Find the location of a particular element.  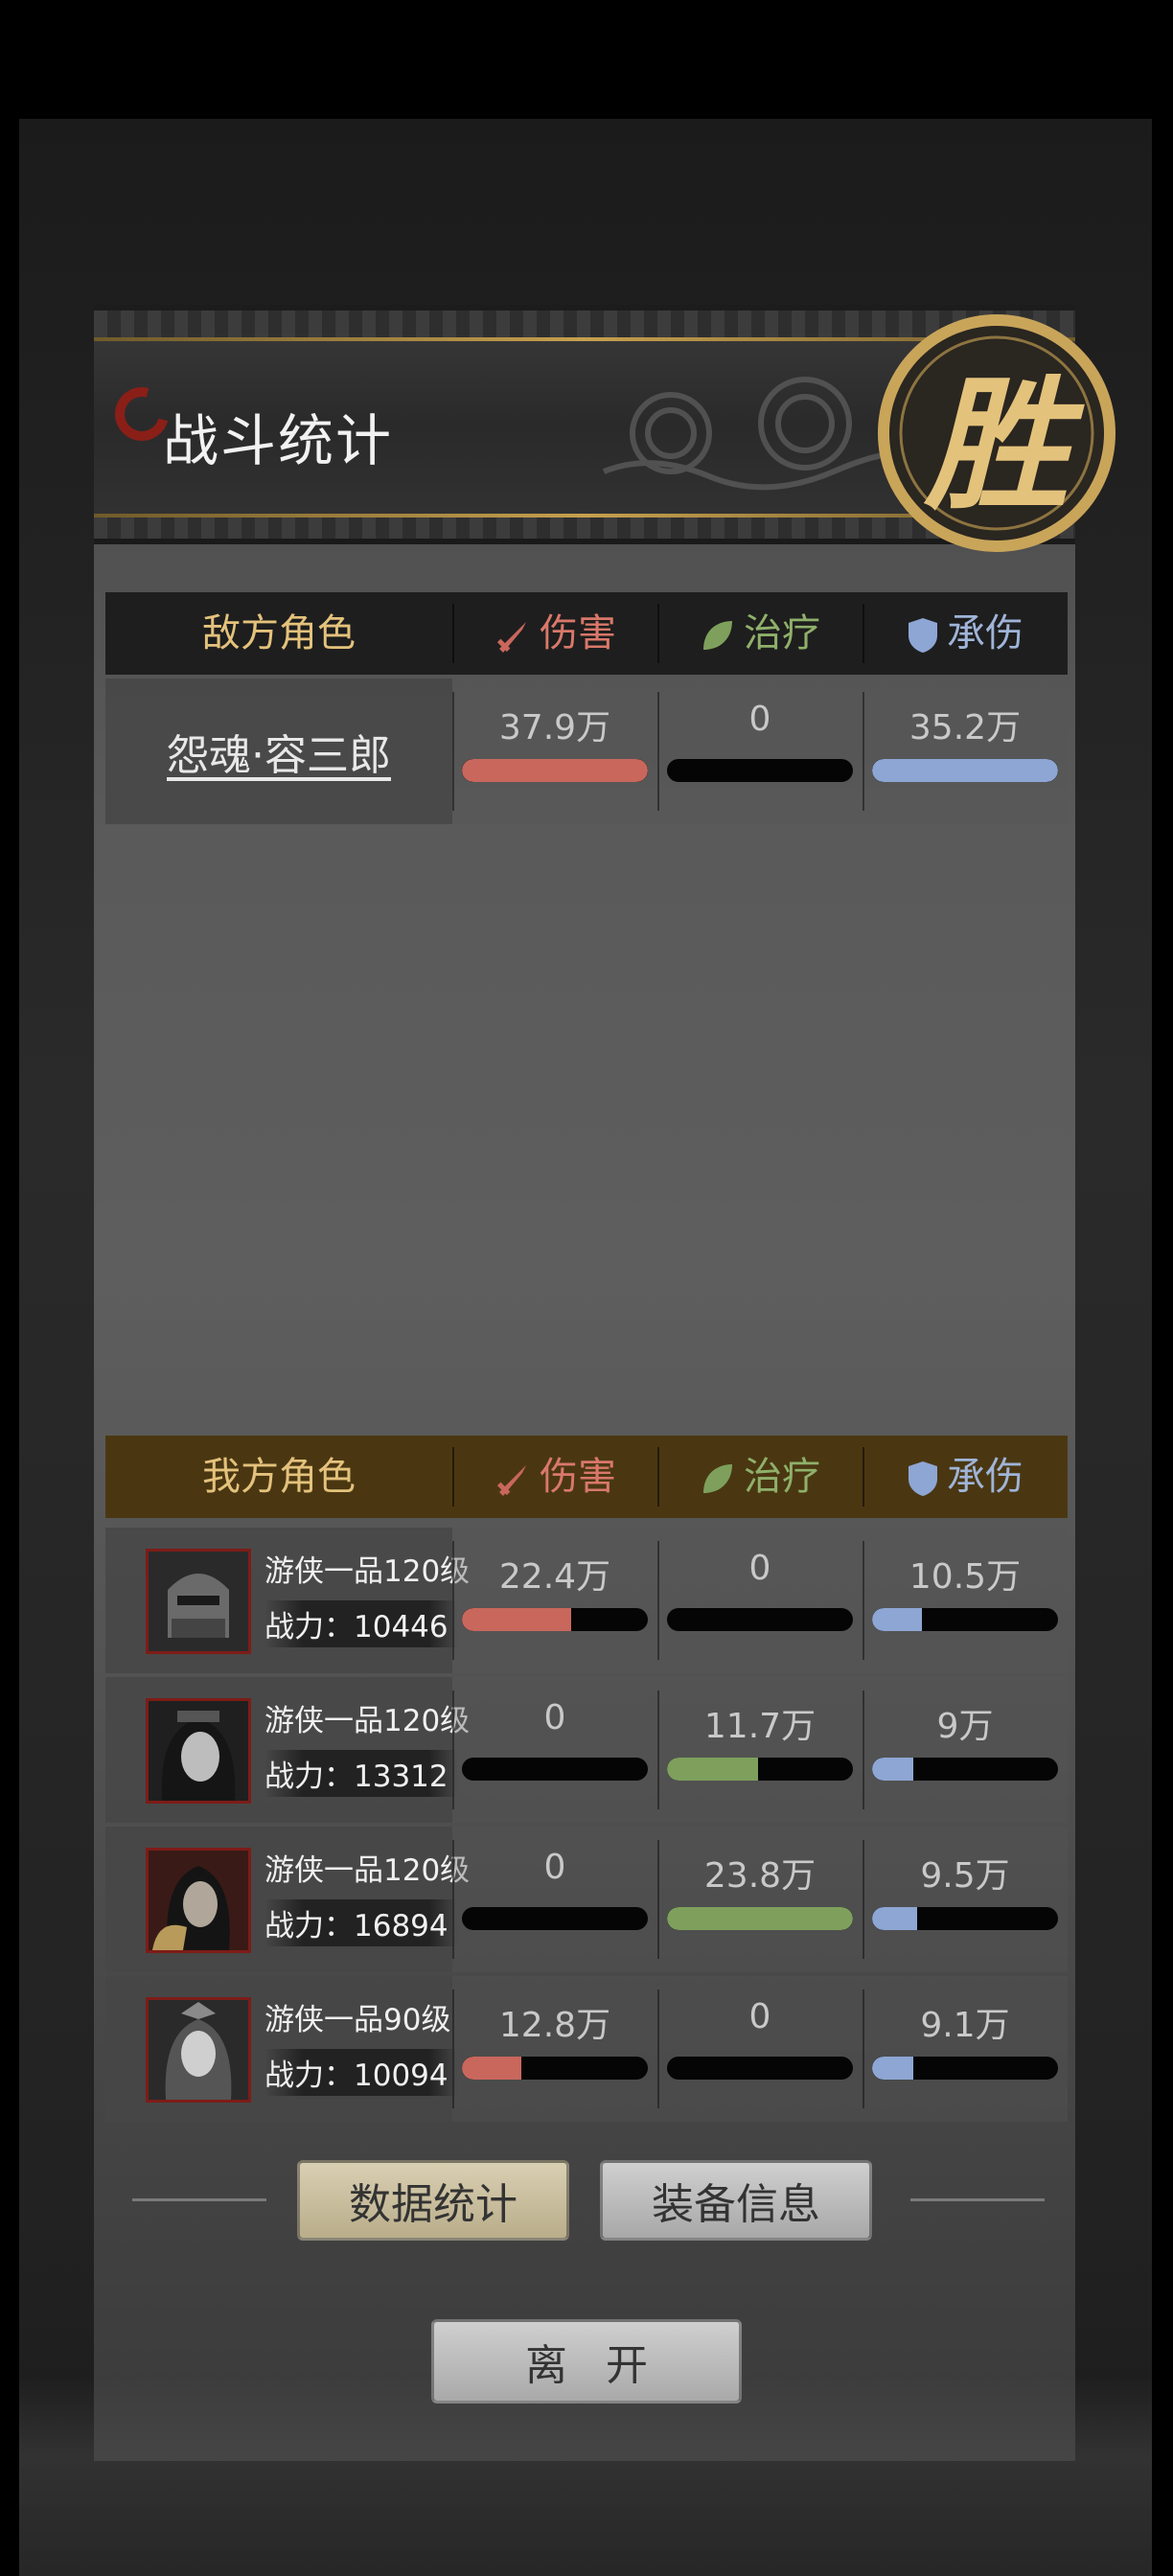

enemy-row: 怨魂·容三郎 37.9万 0 35.2万 is located at coordinates (586, 751).